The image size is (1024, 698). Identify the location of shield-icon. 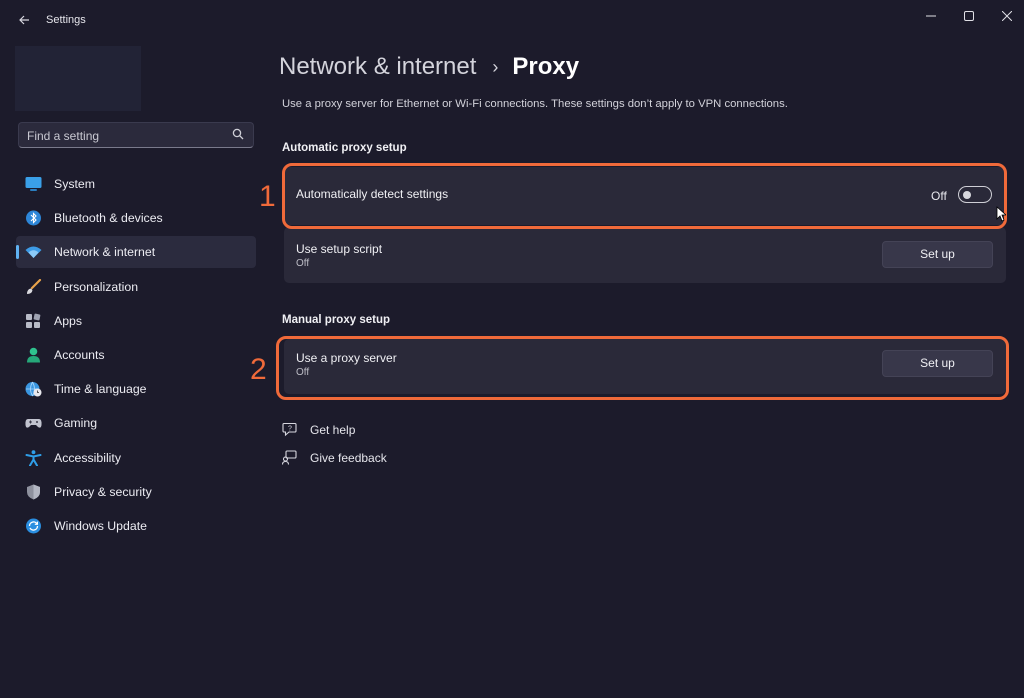
(33, 492).